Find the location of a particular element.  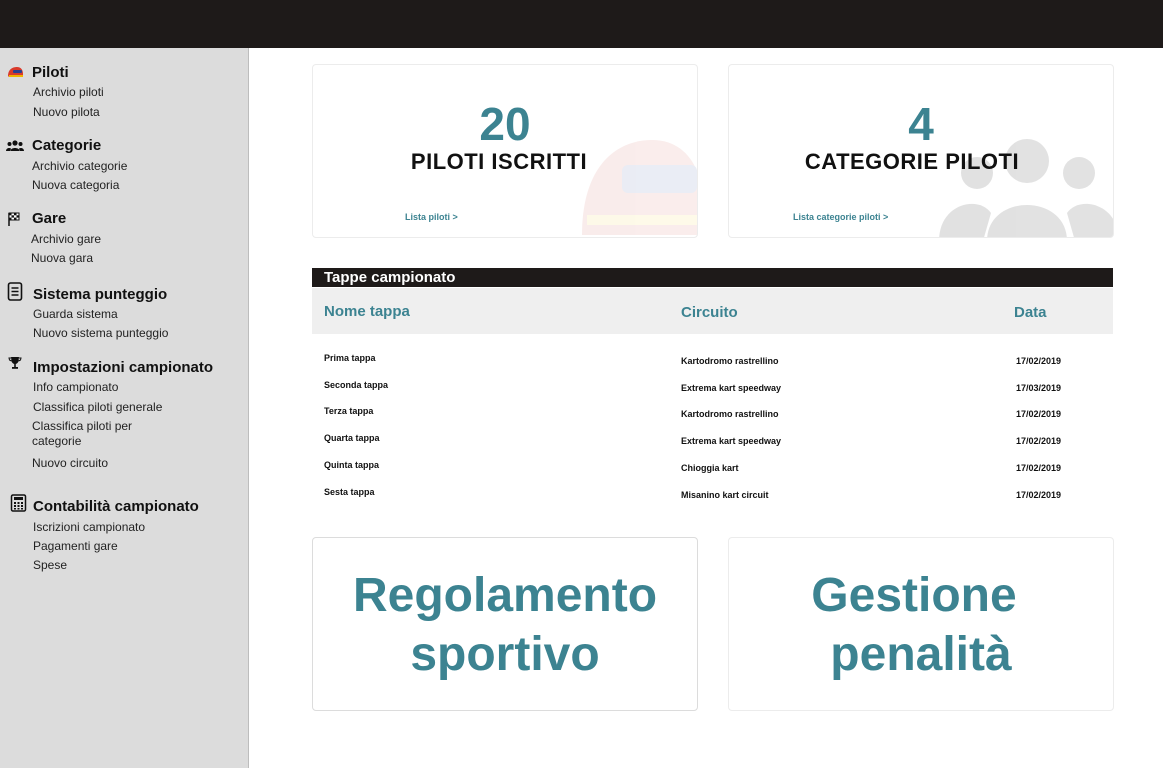

sidebar-header-categorie: Categorie is located at coordinates (124, 146).